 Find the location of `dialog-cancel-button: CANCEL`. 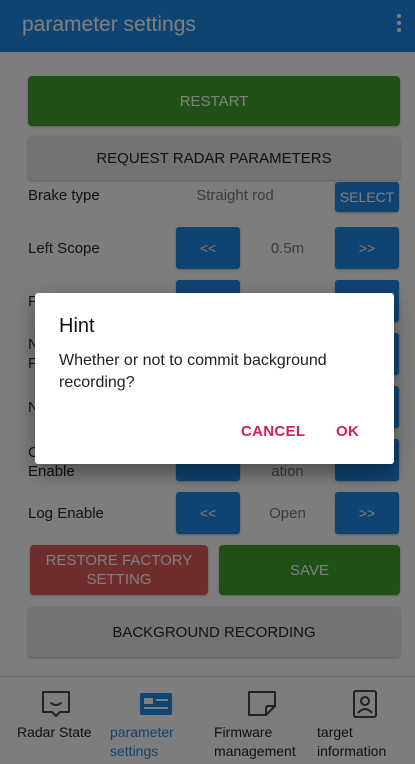

dialog-cancel-button: CANCEL is located at coordinates (273, 431).